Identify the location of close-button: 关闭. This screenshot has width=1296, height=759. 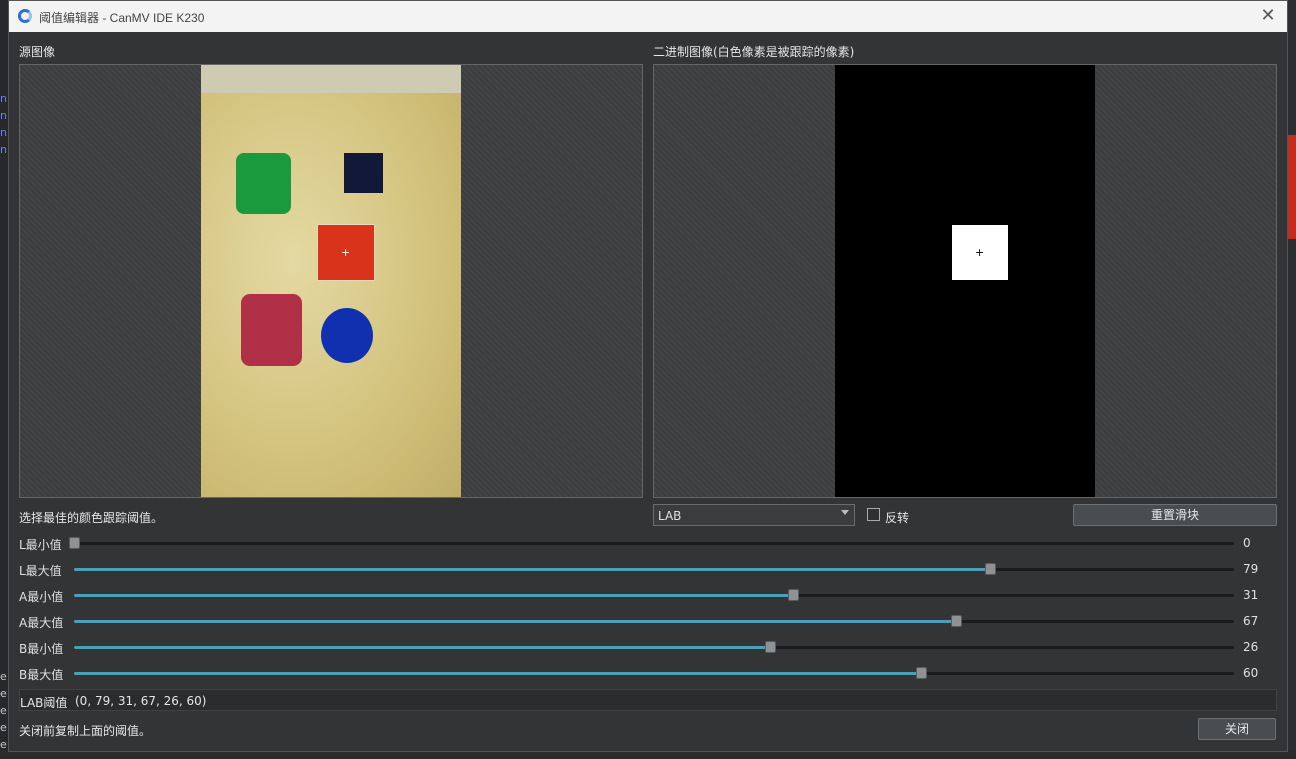
(1237, 729).